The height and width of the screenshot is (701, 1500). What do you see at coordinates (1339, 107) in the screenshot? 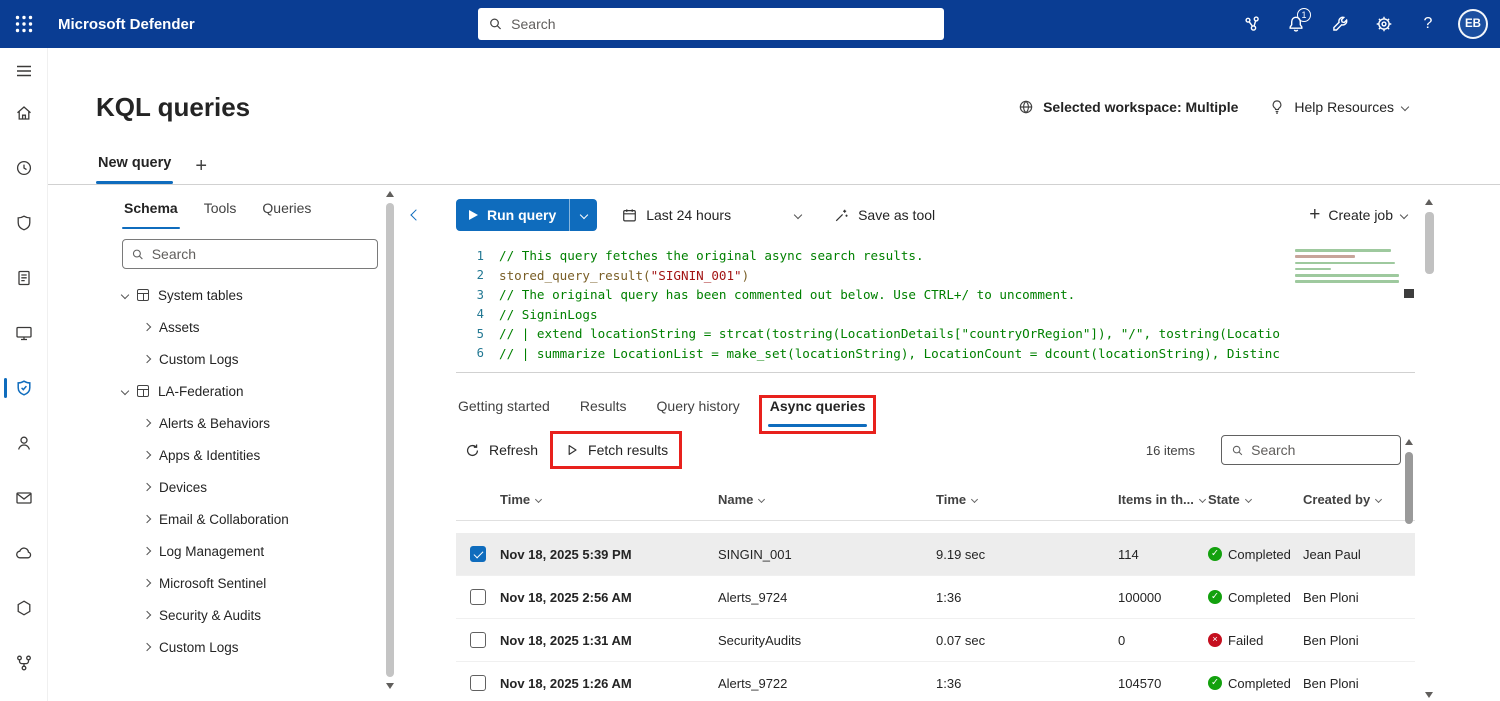
I see `help-resources-menu: Help Resources` at bounding box center [1339, 107].